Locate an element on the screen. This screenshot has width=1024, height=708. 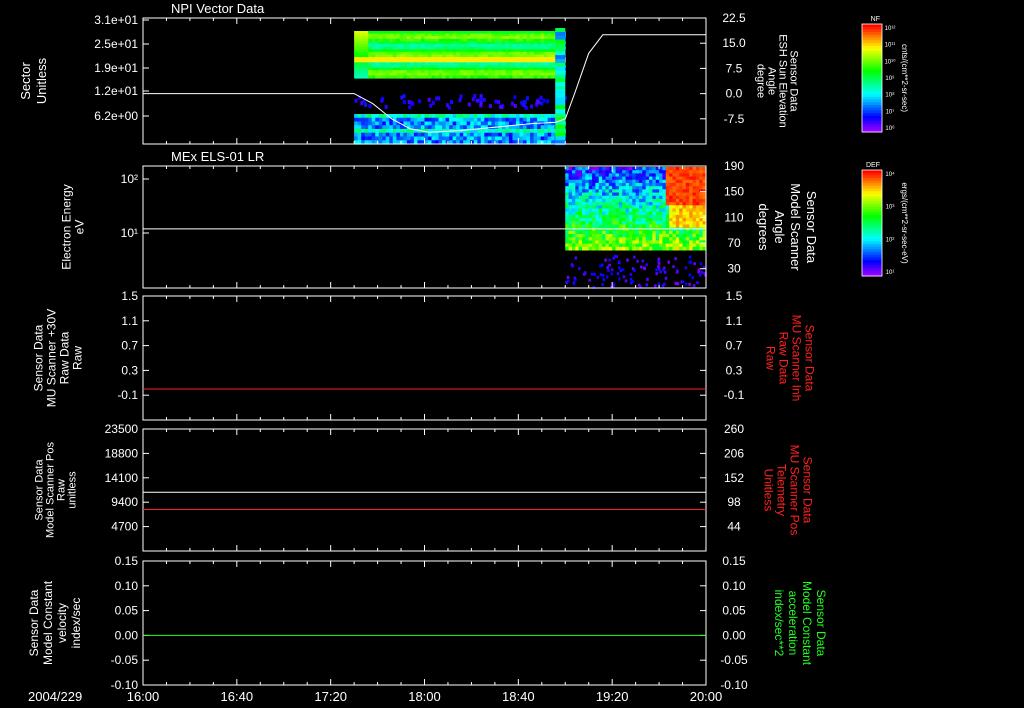
y-right-tick-label: 22.5 is located at coordinates (734, 18).